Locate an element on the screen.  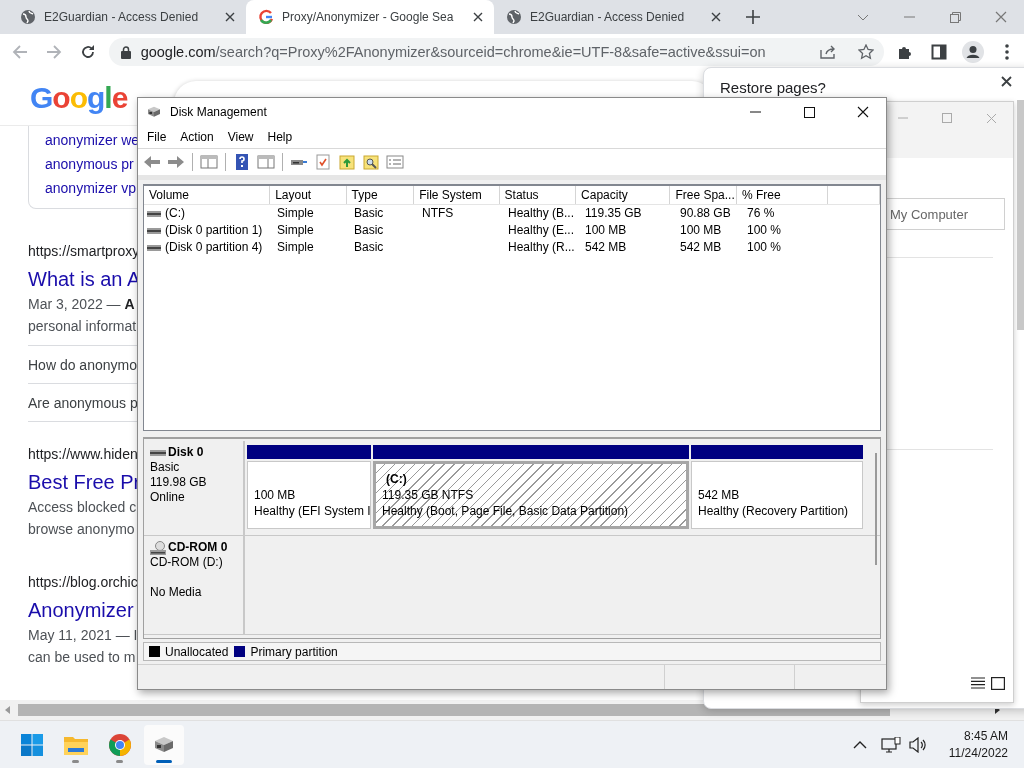
disk-name: CD-ROM 0 is located at coordinates (198, 547).